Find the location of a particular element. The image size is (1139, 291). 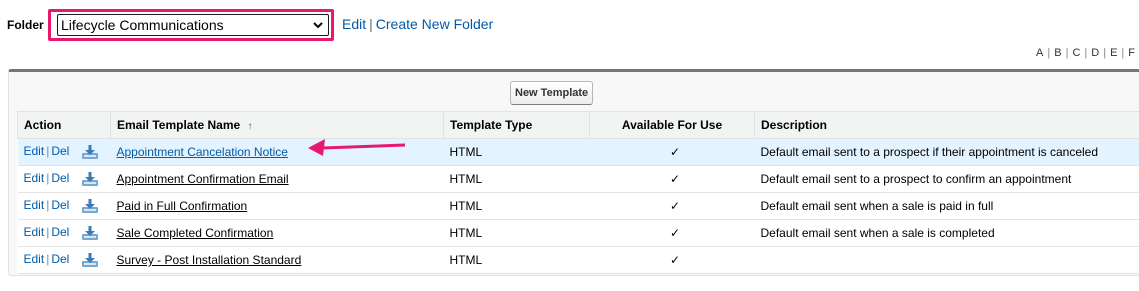

template-name-link: Survey - Post Installation Standard is located at coordinates (209, 260).